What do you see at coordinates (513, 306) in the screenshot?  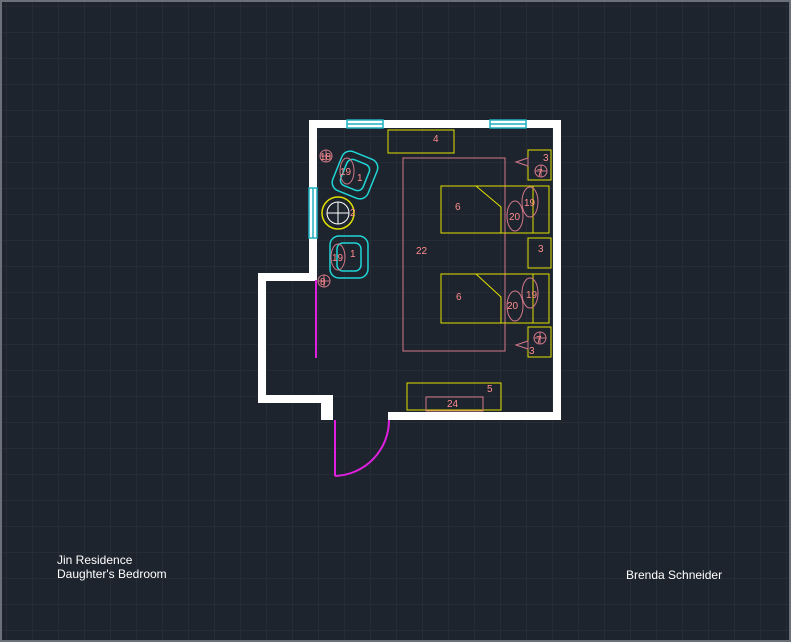 I see `tag-pillow-bottom-a: 20` at bounding box center [513, 306].